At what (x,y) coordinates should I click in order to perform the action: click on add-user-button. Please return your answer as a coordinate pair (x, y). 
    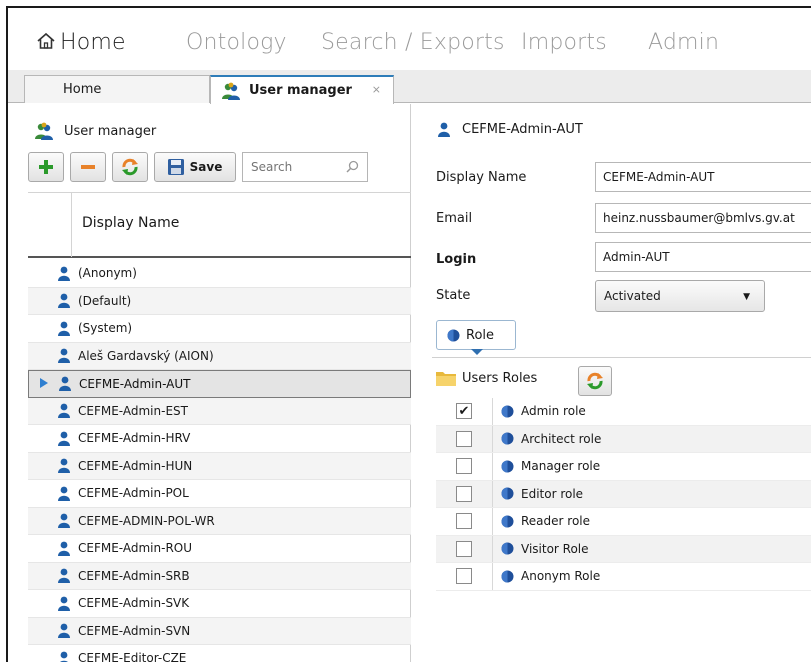
    Looking at the image, I should click on (46, 167).